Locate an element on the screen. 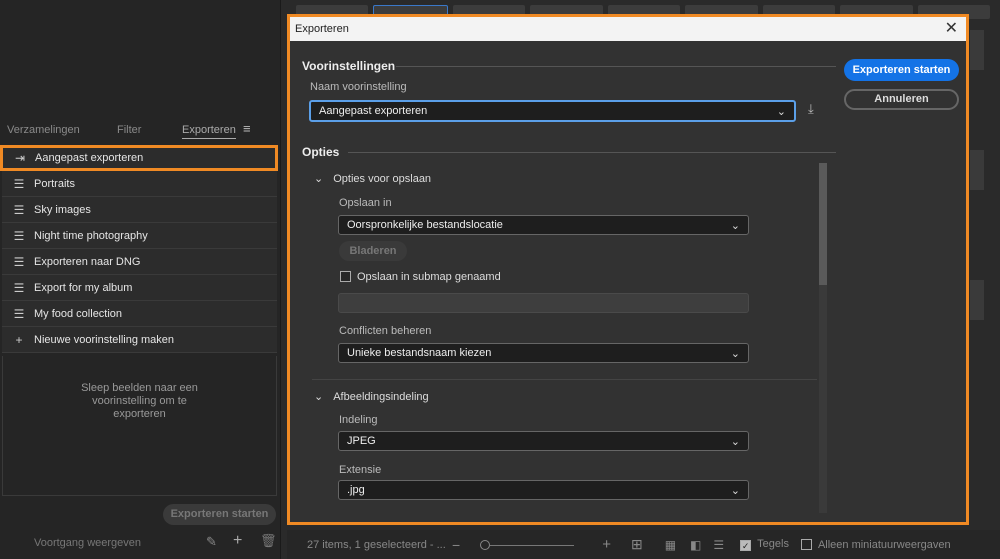  detail-view-icon: ◧ is located at coordinates (695, 545).